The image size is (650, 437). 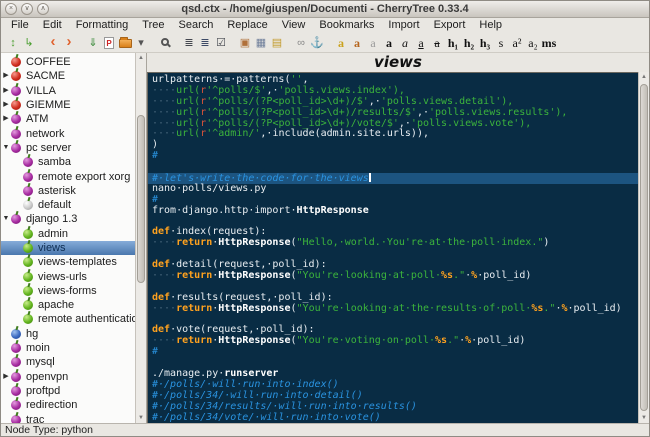 What do you see at coordinates (490, 25) in the screenshot?
I see `menu-help: Help` at bounding box center [490, 25].